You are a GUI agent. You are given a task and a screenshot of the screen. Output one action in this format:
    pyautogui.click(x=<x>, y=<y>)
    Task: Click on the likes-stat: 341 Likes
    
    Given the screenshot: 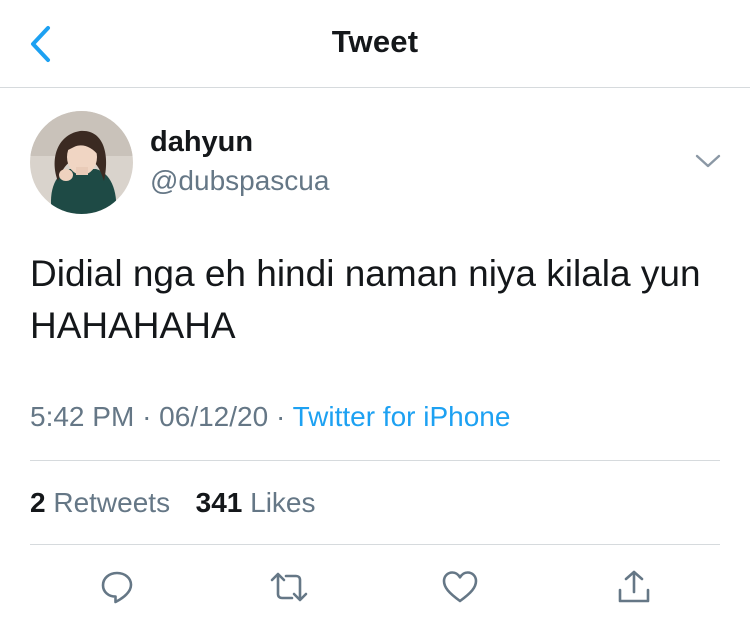 What is the action you would take?
    pyautogui.click(x=256, y=502)
    